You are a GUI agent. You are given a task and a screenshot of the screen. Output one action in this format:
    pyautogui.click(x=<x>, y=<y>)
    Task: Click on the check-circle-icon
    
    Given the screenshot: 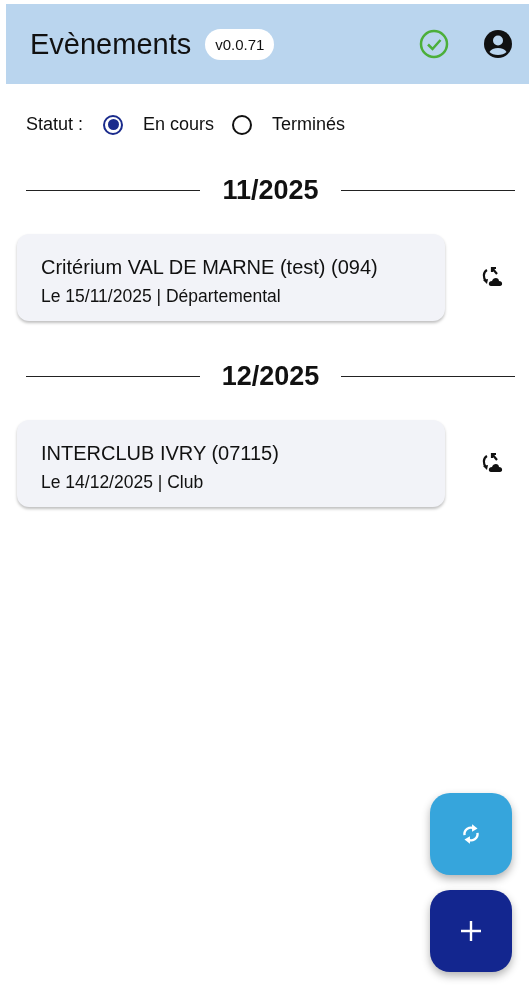 What is the action you would take?
    pyautogui.click(x=434, y=44)
    